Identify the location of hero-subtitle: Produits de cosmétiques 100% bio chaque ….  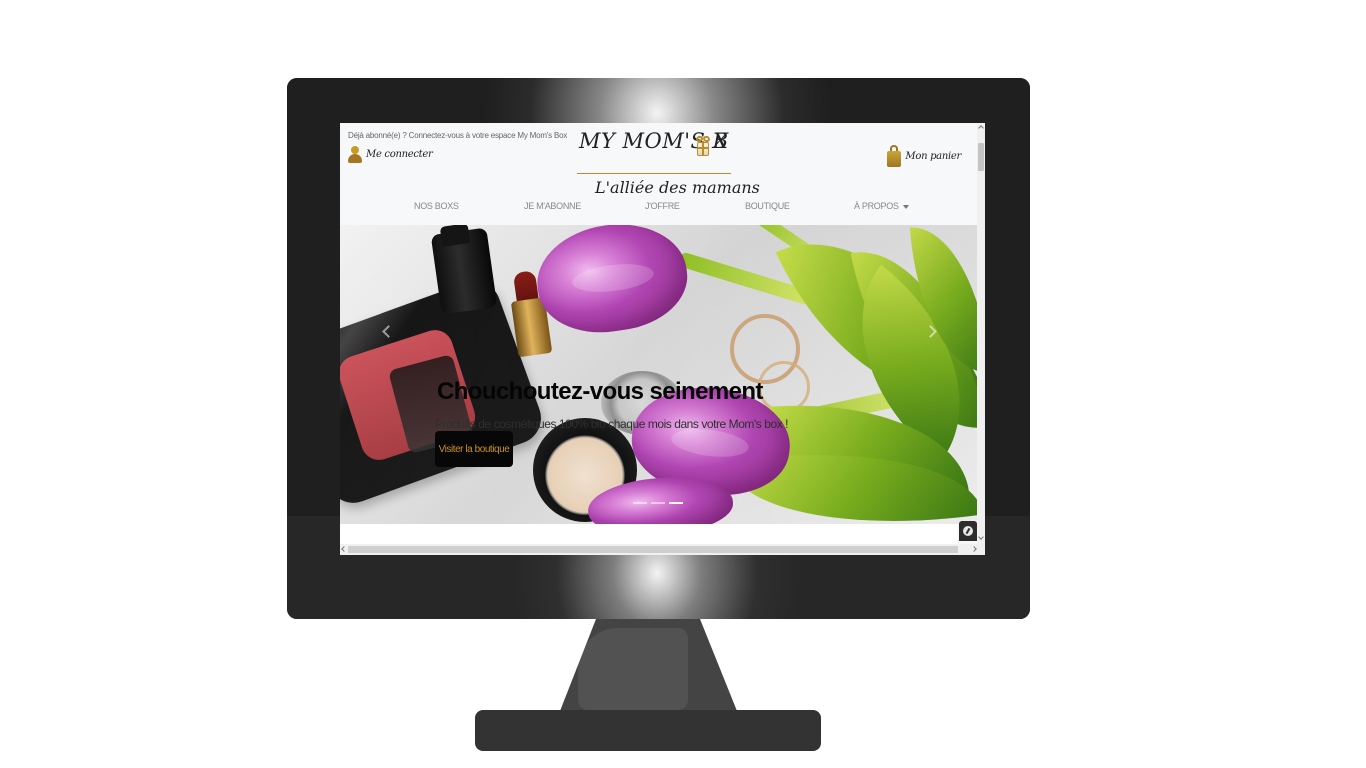
(612, 424).